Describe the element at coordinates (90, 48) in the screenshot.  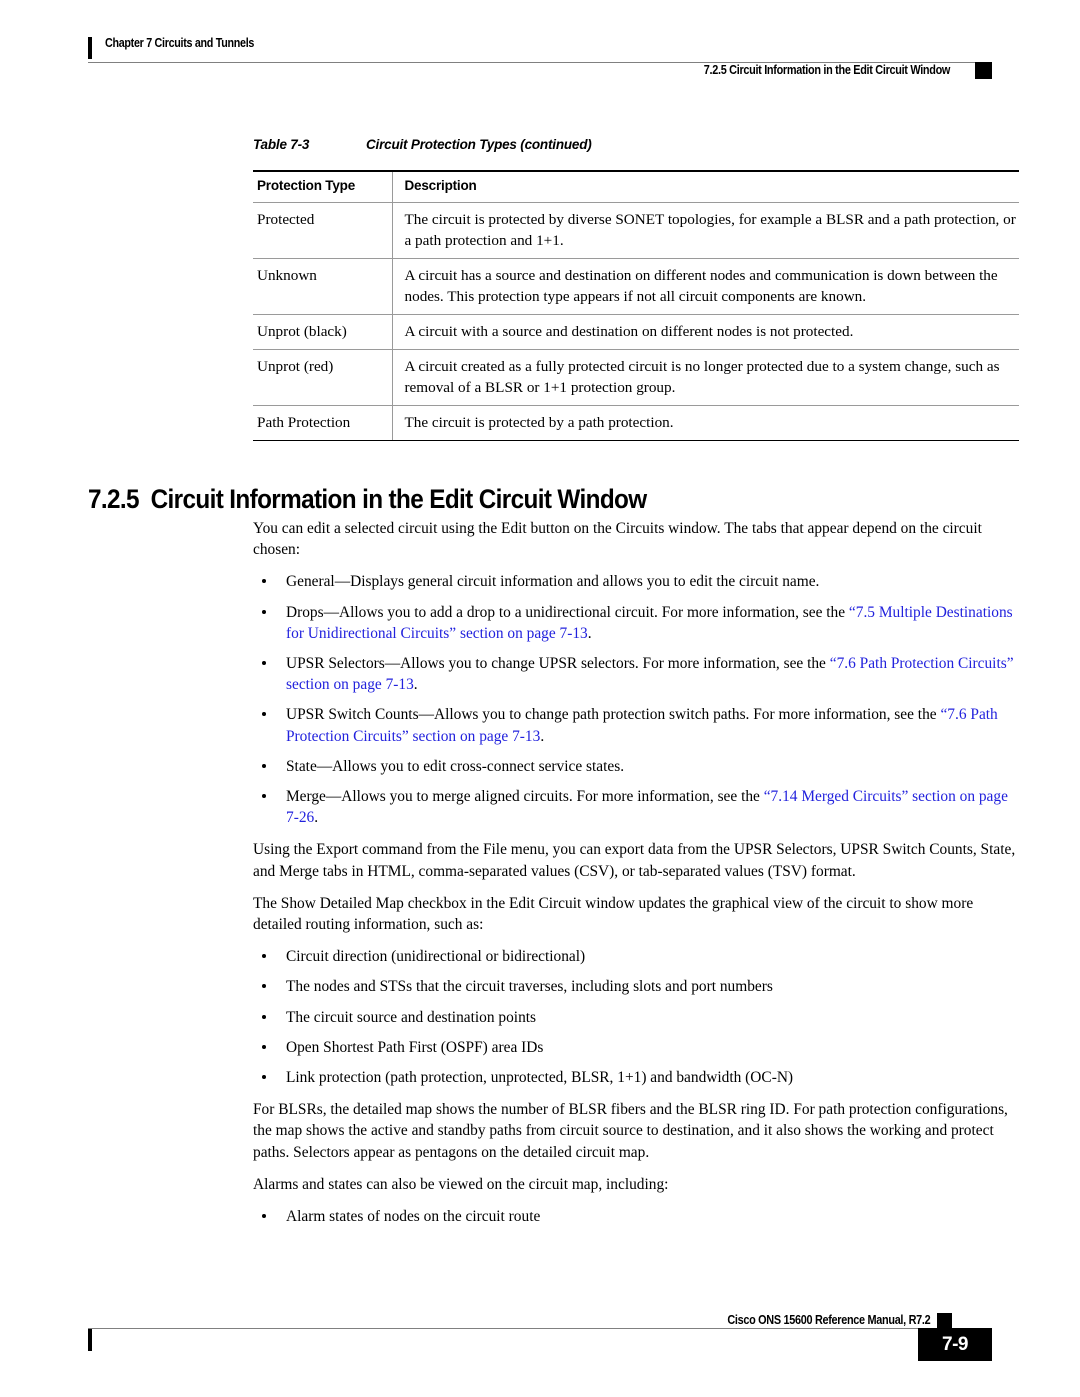
I see `header-left-tick-mark` at that location.